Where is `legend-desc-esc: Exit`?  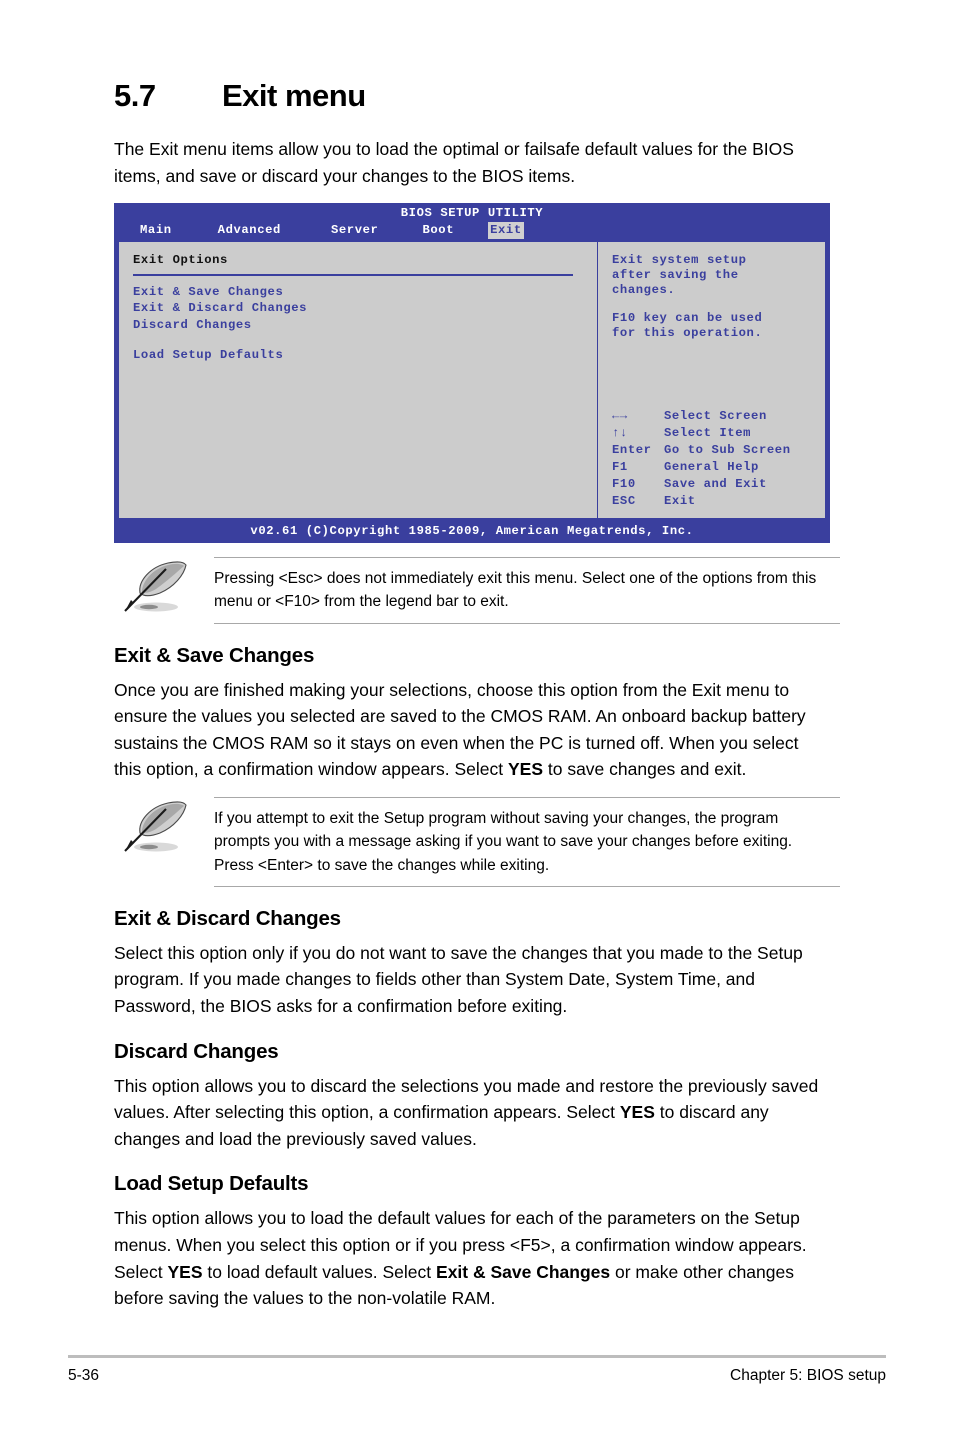
legend-desc-esc: Exit is located at coordinates (680, 500).